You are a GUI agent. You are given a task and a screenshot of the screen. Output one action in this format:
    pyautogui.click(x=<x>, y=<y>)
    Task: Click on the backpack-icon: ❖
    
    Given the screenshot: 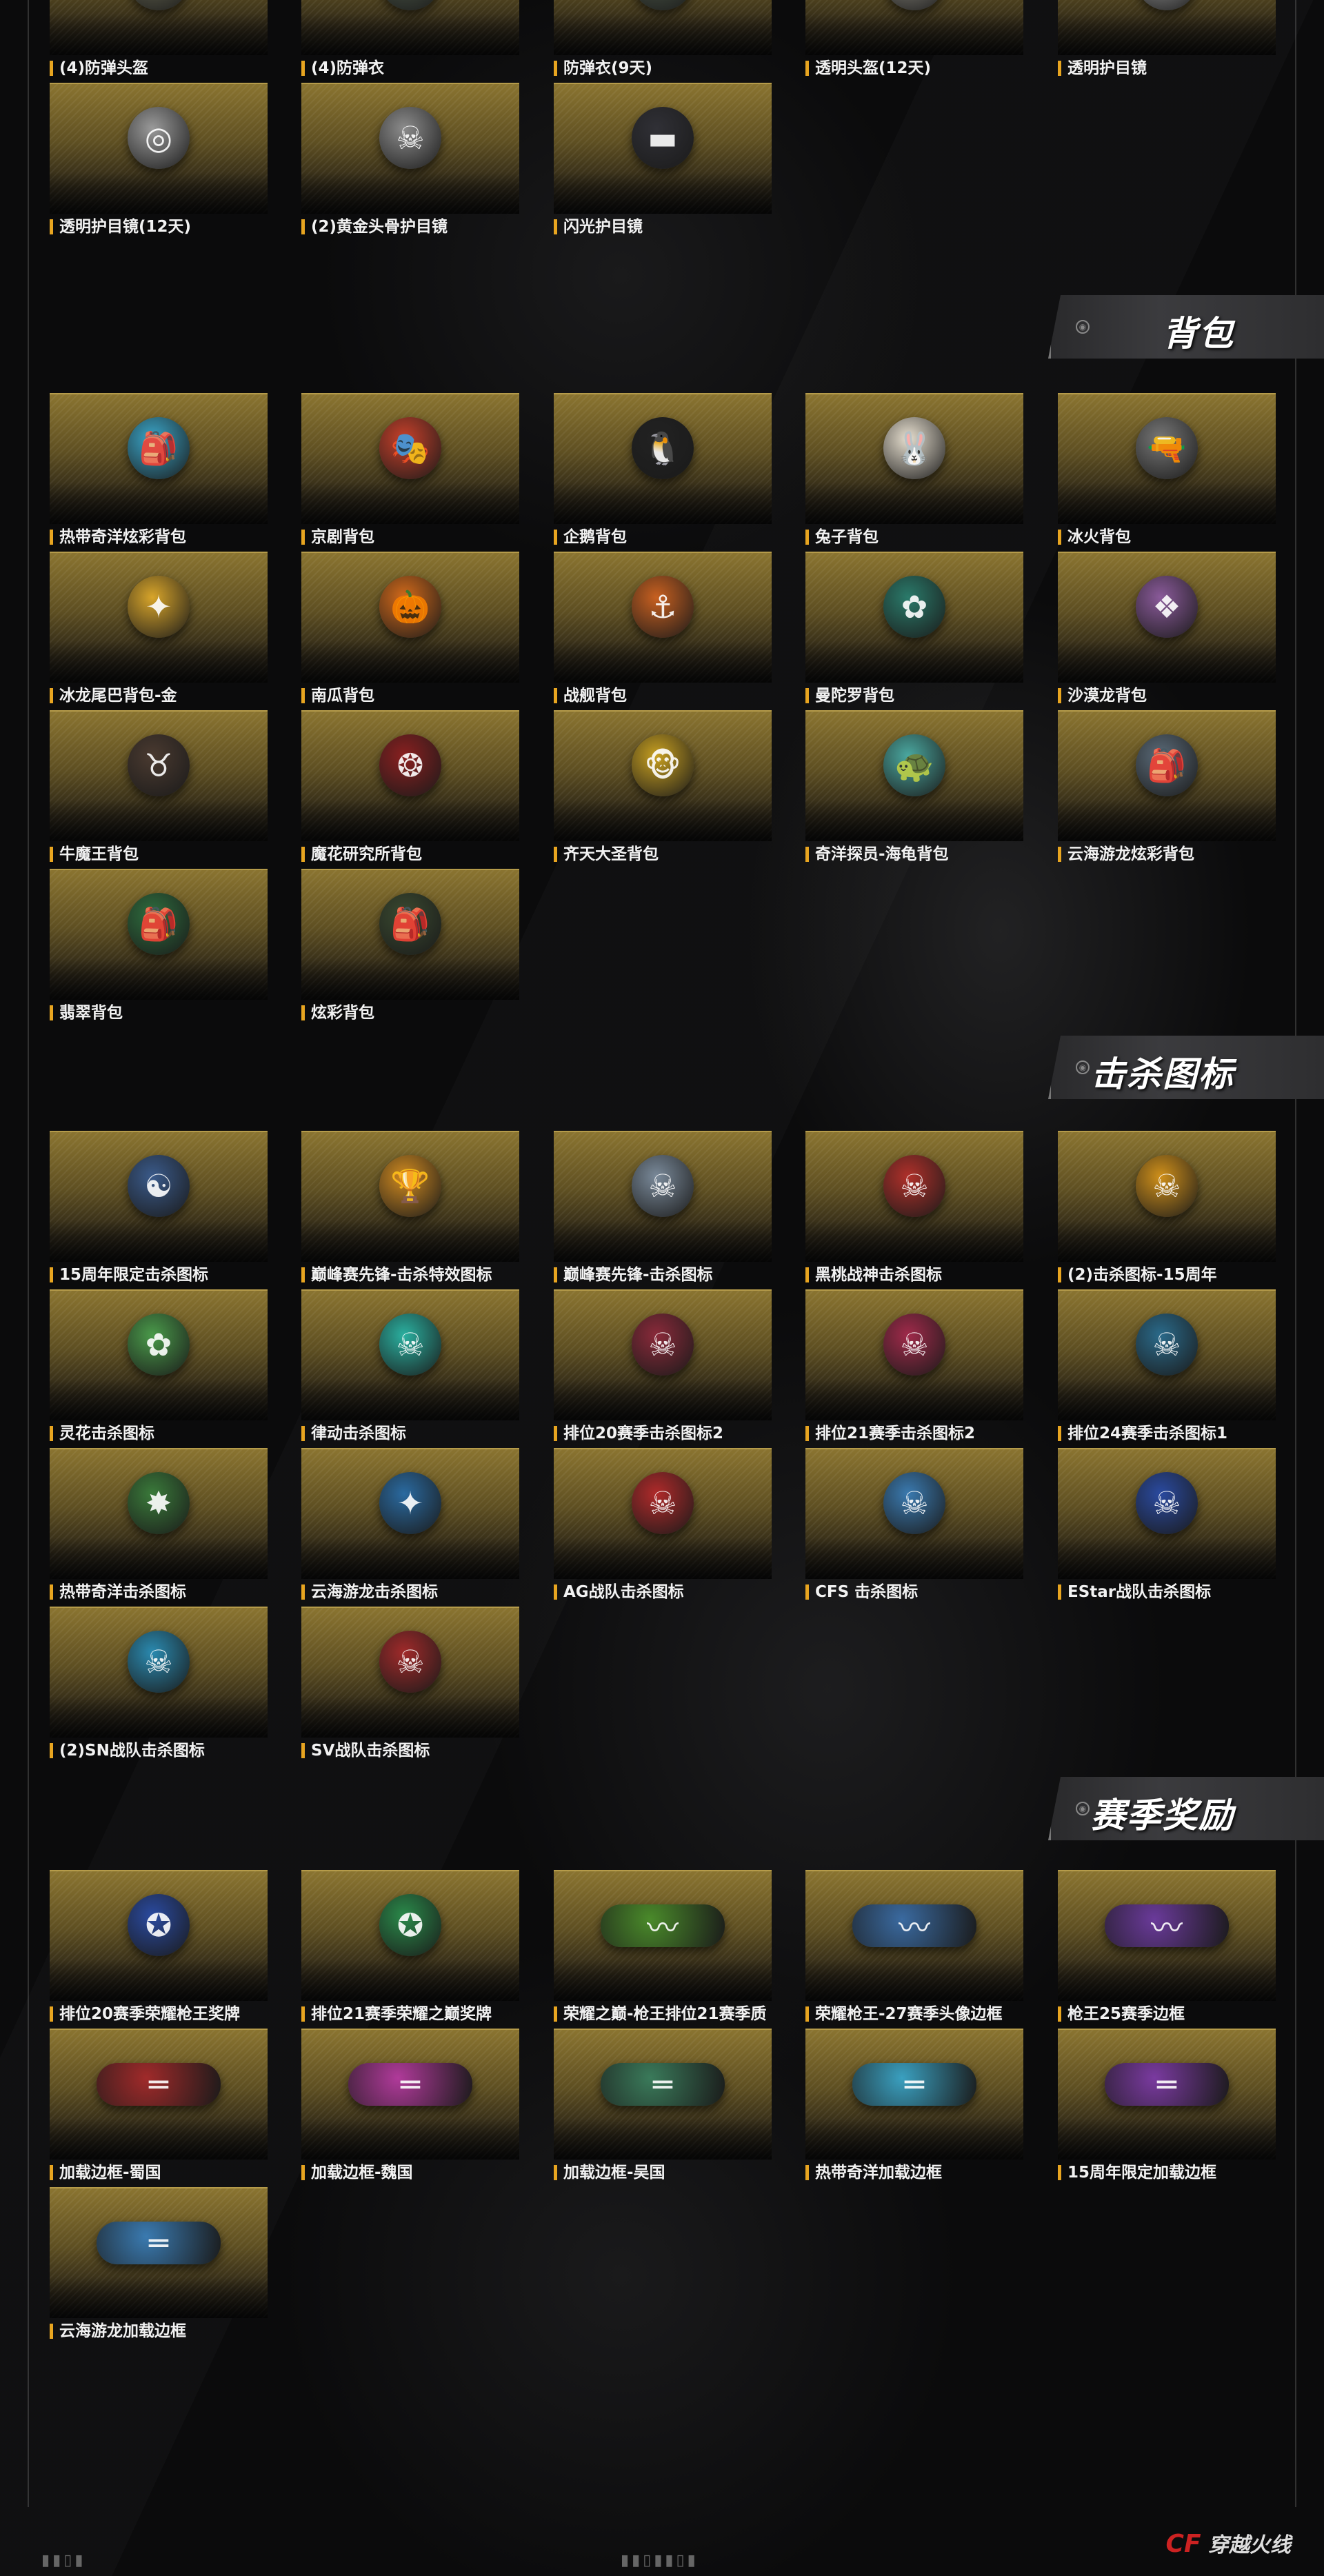 What is the action you would take?
    pyautogui.click(x=1167, y=607)
    